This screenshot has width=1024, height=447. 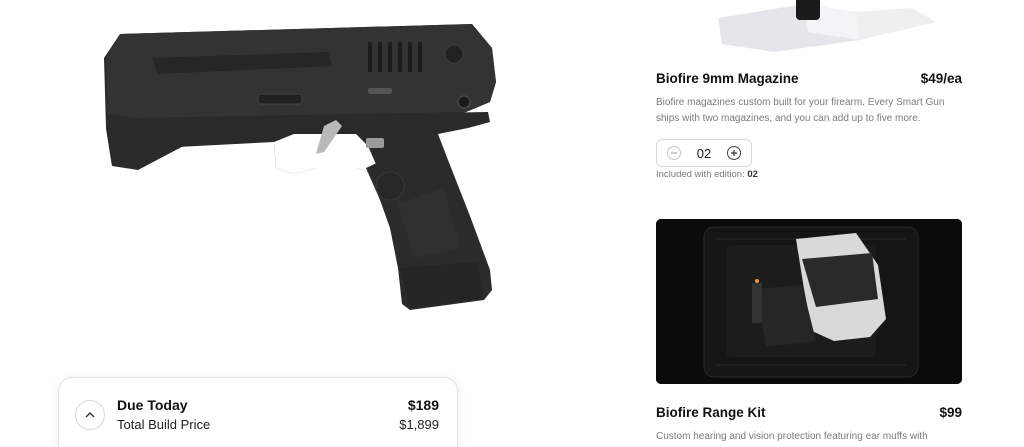 I want to click on magazine-quantity-stepper: 02, so click(x=704, y=153).